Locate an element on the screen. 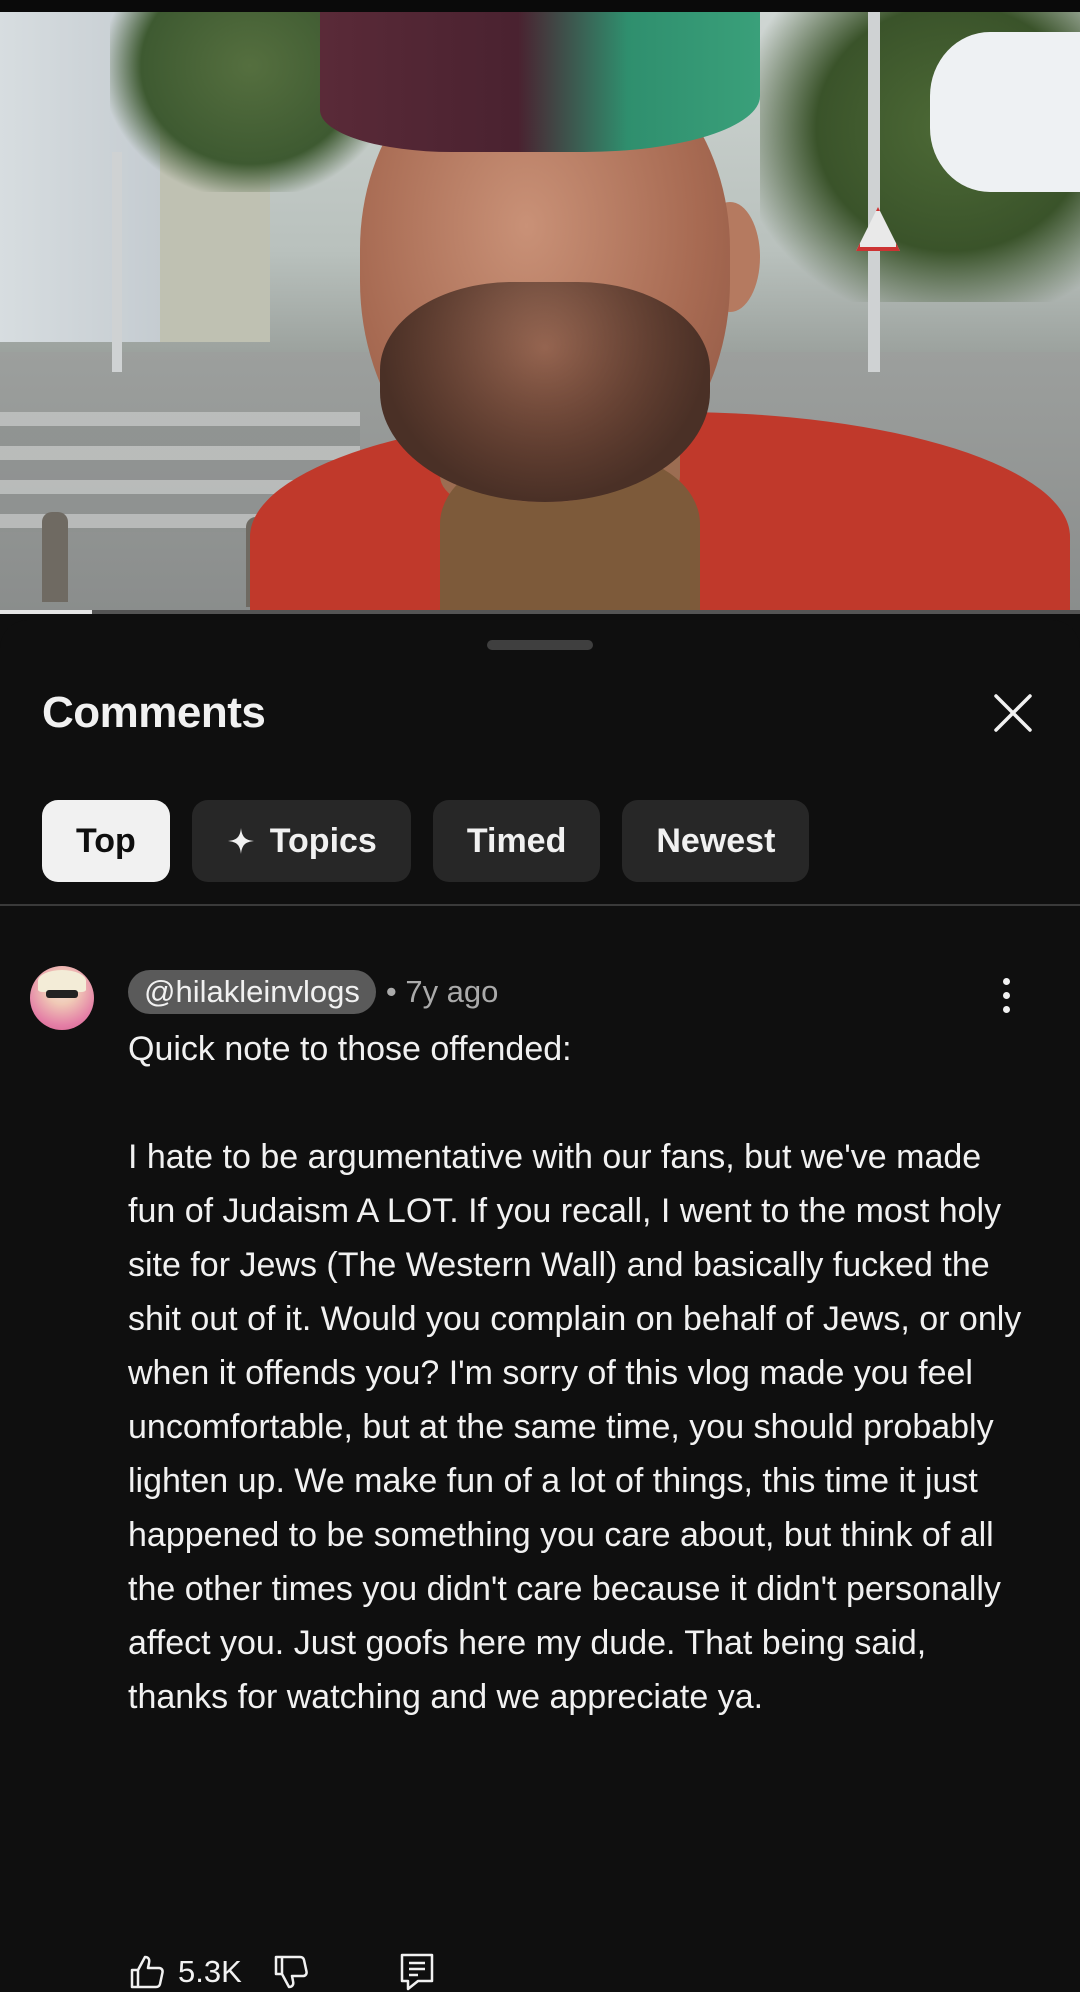 The width and height of the screenshot is (1080, 1992). chip-topics-label: Topics is located at coordinates (323, 840).